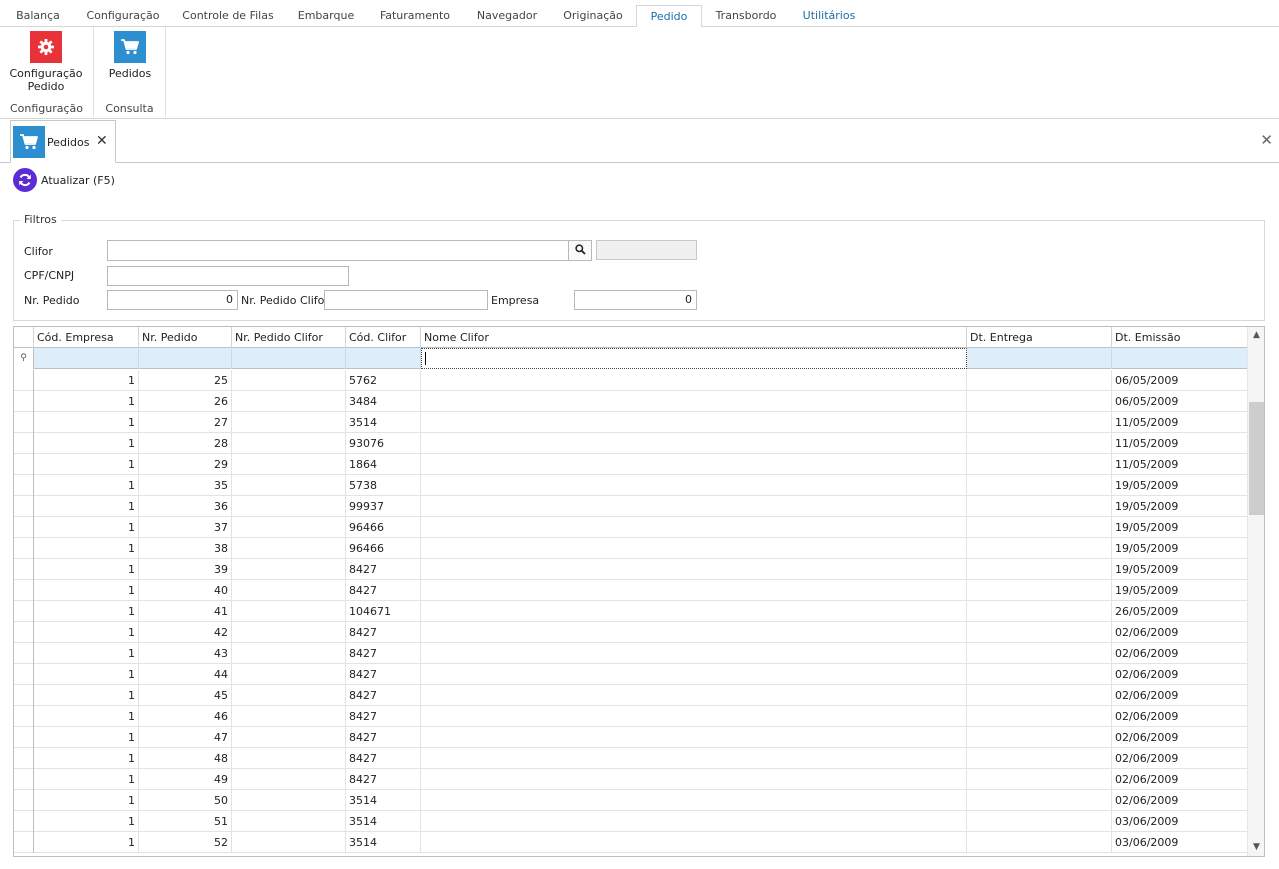 The image size is (1279, 869). I want to click on table-row: 1 43 8427 02/06/2009, so click(631, 653).